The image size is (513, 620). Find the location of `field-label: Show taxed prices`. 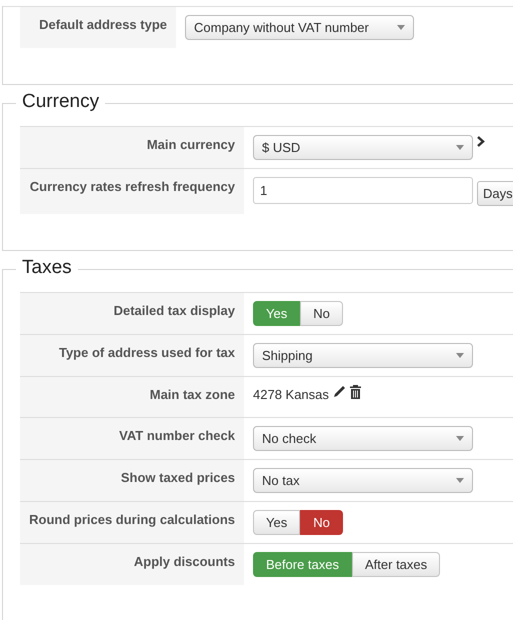

field-label: Show taxed prices is located at coordinates (177, 477).